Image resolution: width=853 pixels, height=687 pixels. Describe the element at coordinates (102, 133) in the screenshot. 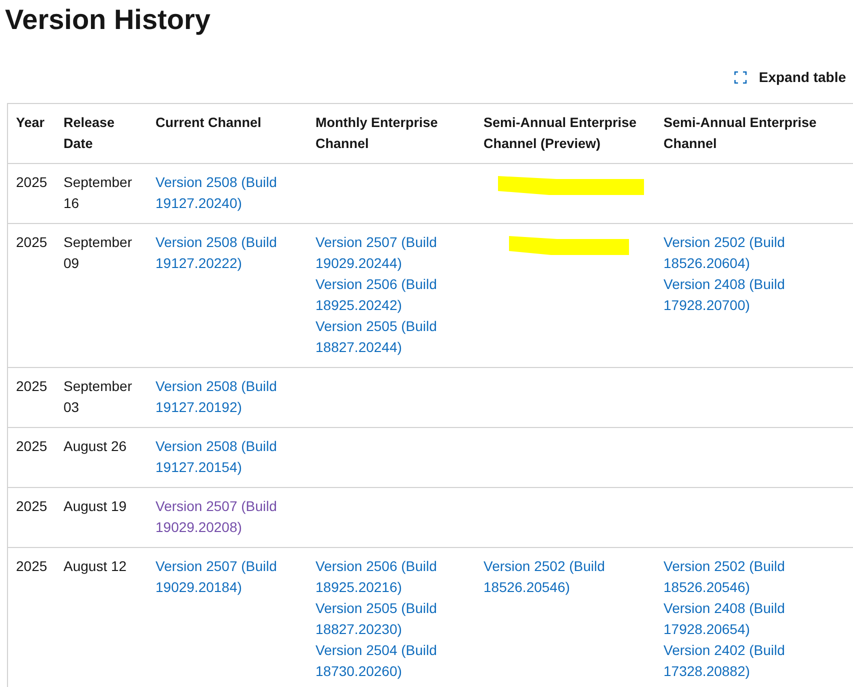

I see `column-header: Release Date` at that location.